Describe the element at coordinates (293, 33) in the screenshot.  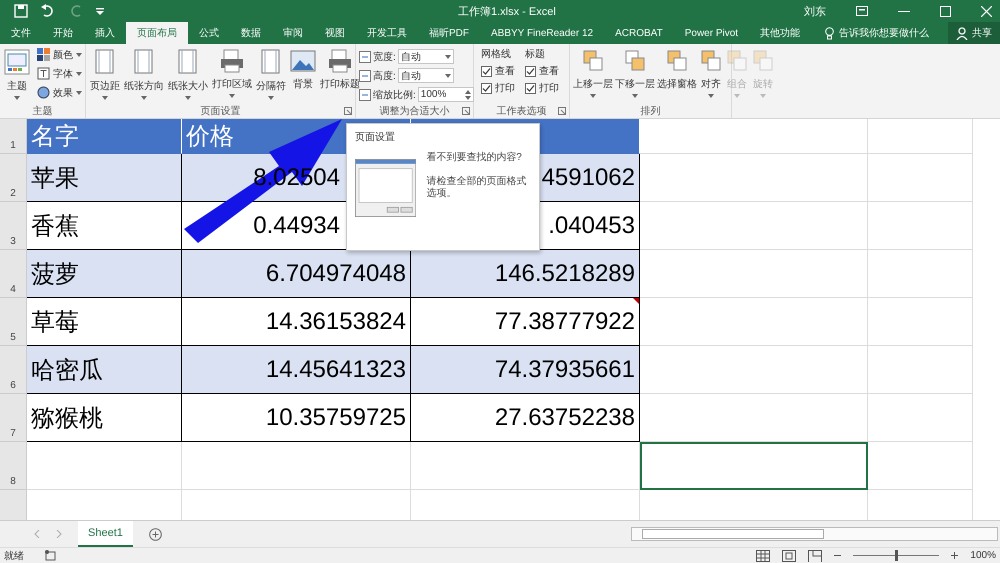
I see `ribbon-tab: 审阅` at that location.